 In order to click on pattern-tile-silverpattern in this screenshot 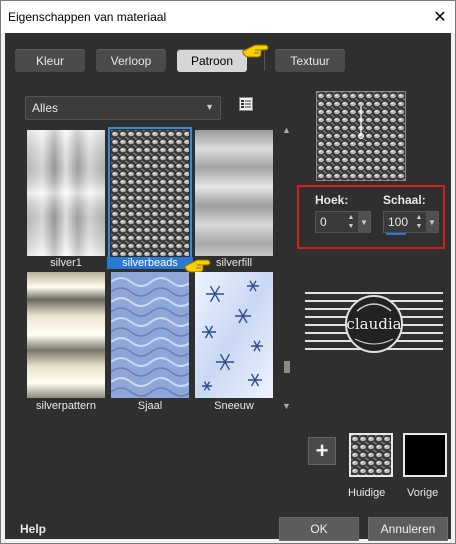, I will do `click(66, 335)`.